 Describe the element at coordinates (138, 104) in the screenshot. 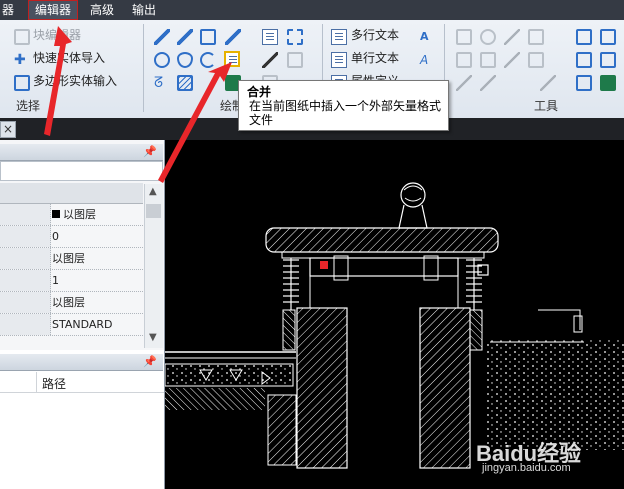

I see `annotation-overlay` at that location.